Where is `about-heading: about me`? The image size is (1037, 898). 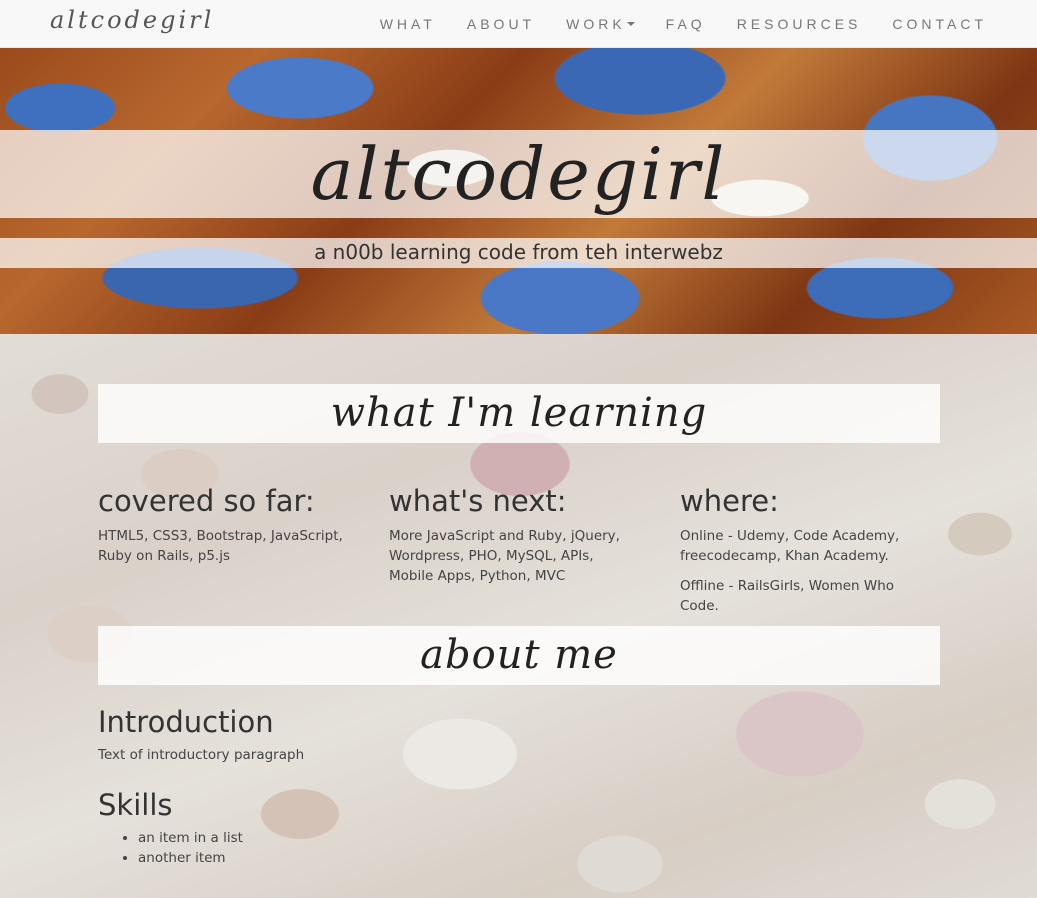 about-heading: about me is located at coordinates (519, 655).